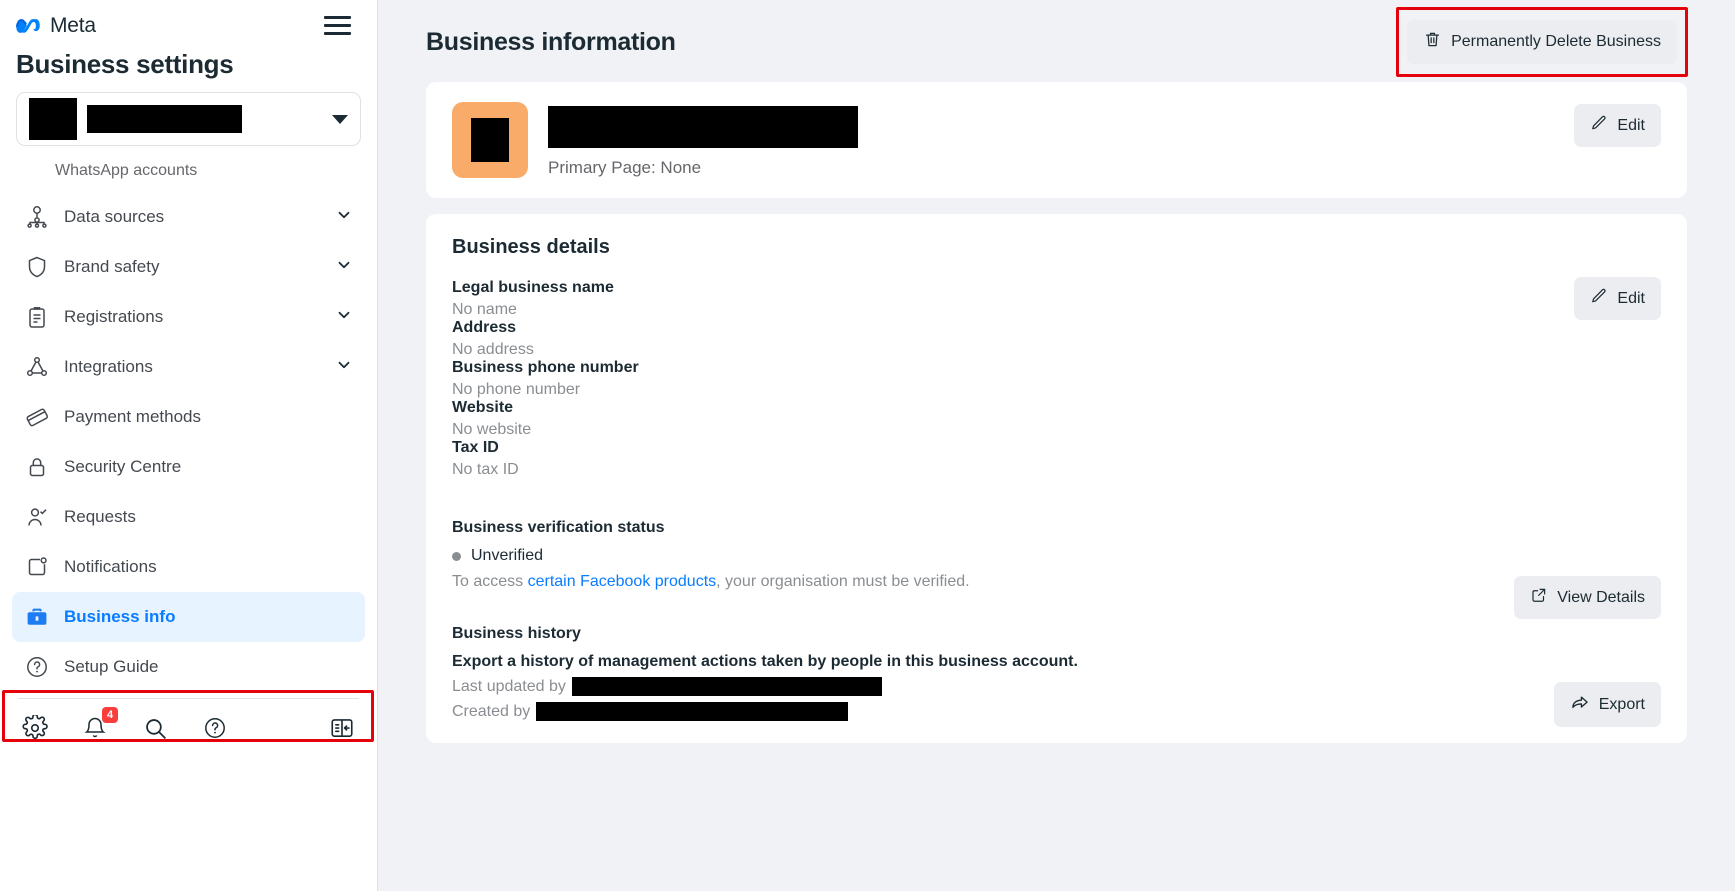  Describe the element at coordinates (1631, 125) in the screenshot. I see `edit-profile-label: Edit` at that location.